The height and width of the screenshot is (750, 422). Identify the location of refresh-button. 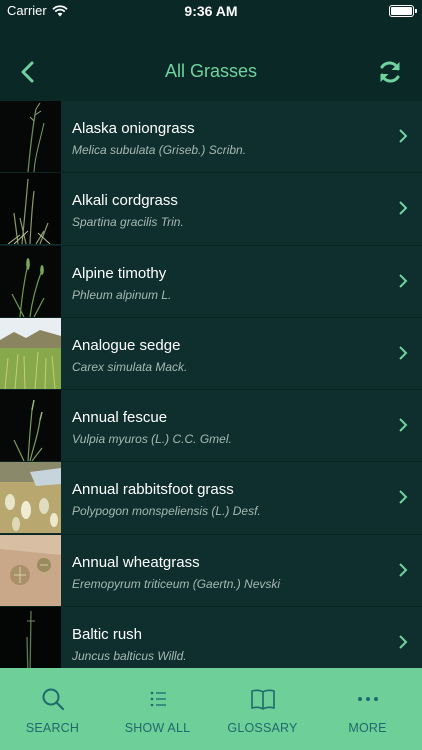
(390, 72).